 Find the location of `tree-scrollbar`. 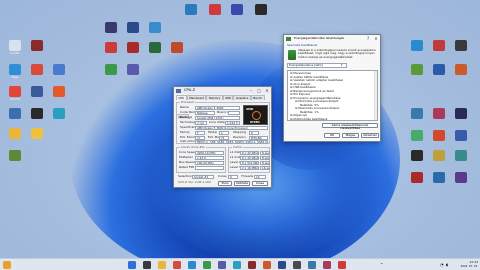

tree-scrollbar is located at coordinates (375, 95).